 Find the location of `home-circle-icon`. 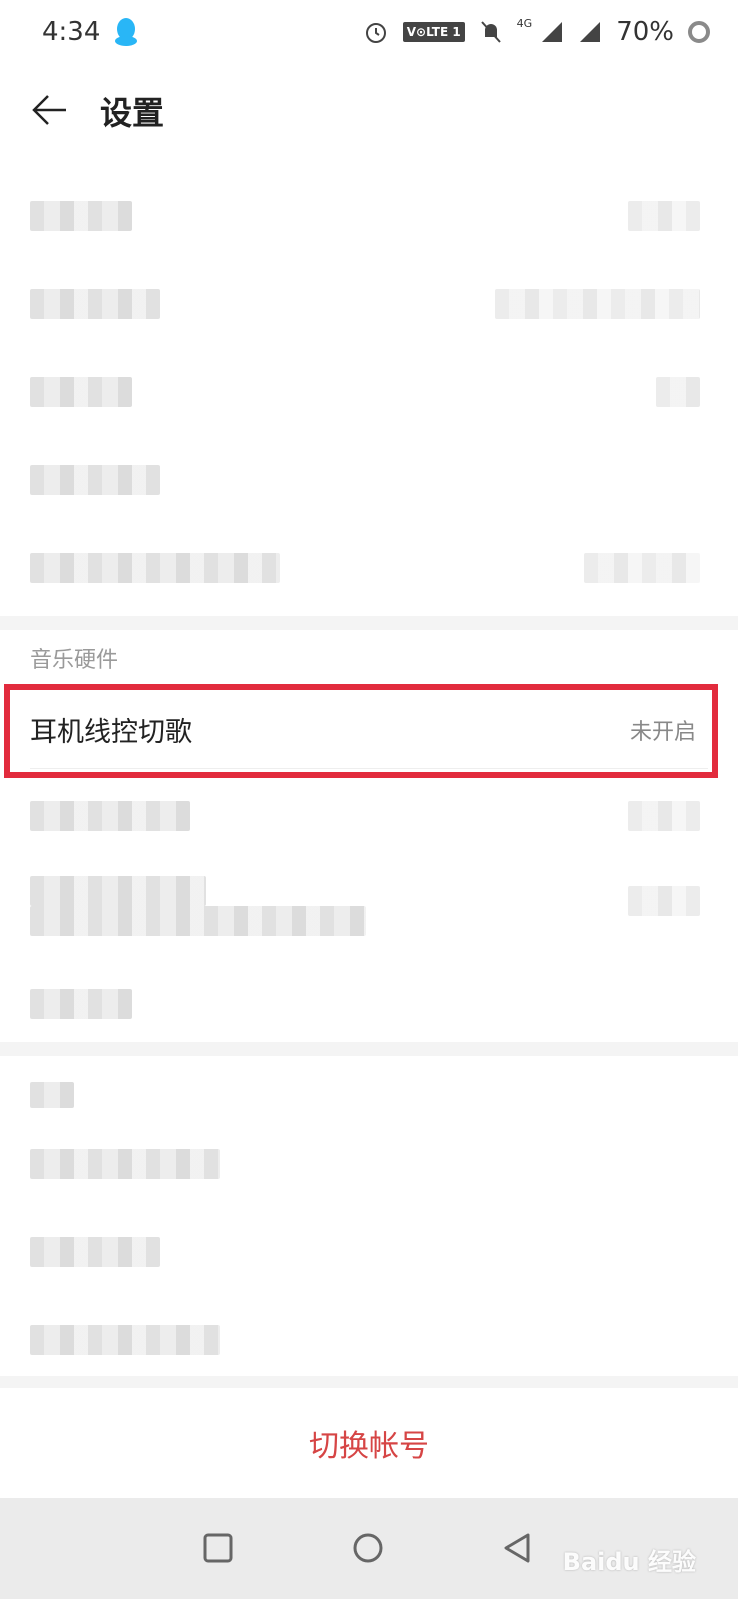

home-circle-icon is located at coordinates (368, 1548).